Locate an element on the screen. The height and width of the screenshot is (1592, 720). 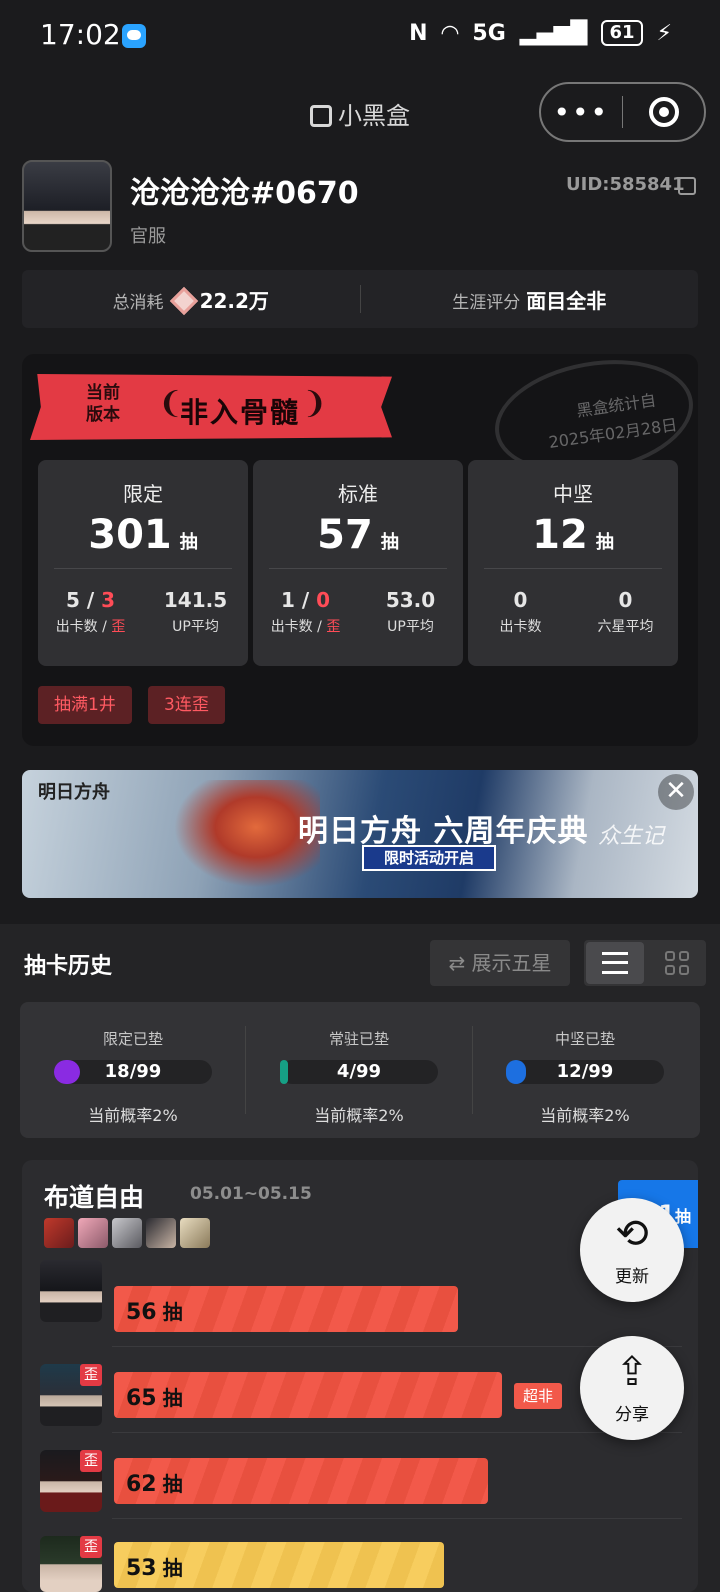
pull-count-value: 65 is located at coordinates (141, 1398).